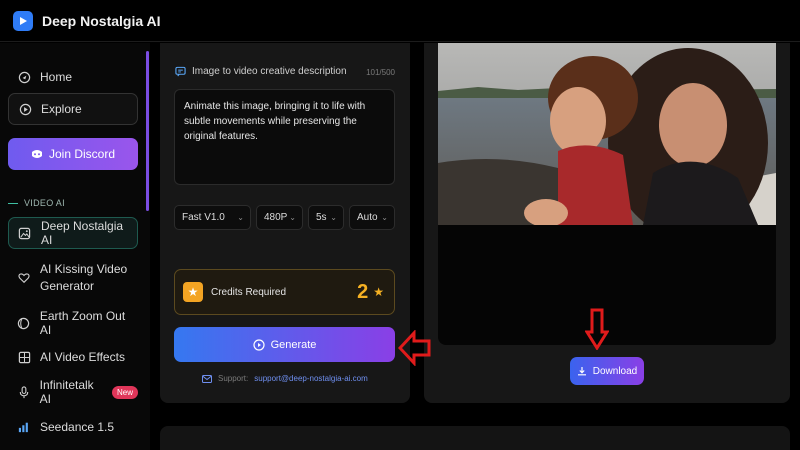  What do you see at coordinates (615, 371) in the screenshot?
I see `download-label: Download` at bounding box center [615, 371].